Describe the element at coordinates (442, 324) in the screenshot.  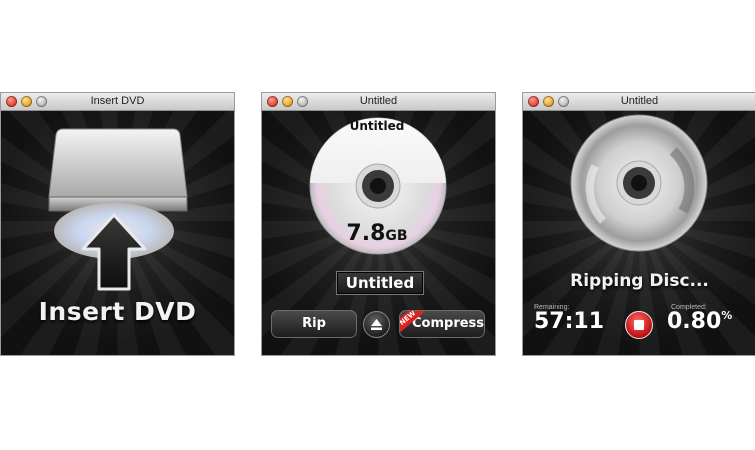
I see `compress-button: NEW Compress` at that location.